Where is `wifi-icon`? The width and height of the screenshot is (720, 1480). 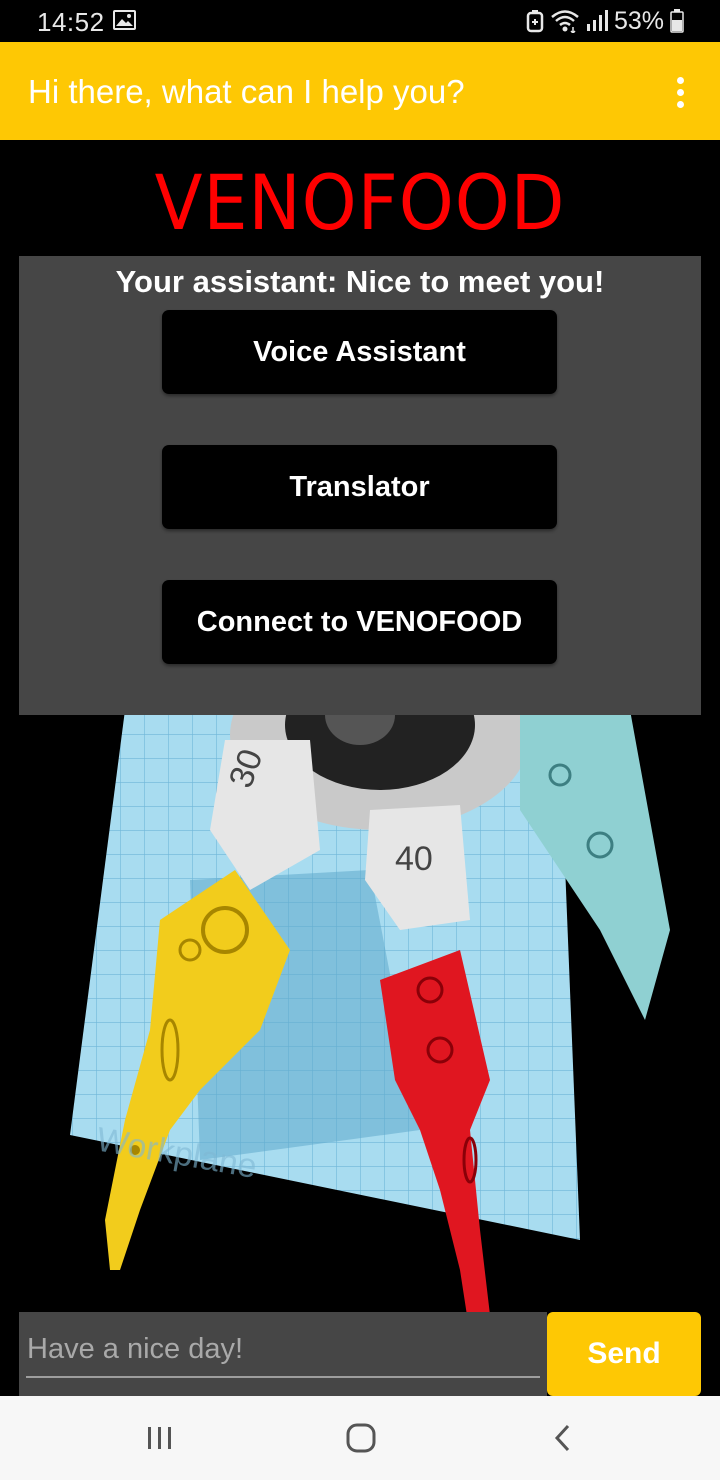 wifi-icon is located at coordinates (565, 21).